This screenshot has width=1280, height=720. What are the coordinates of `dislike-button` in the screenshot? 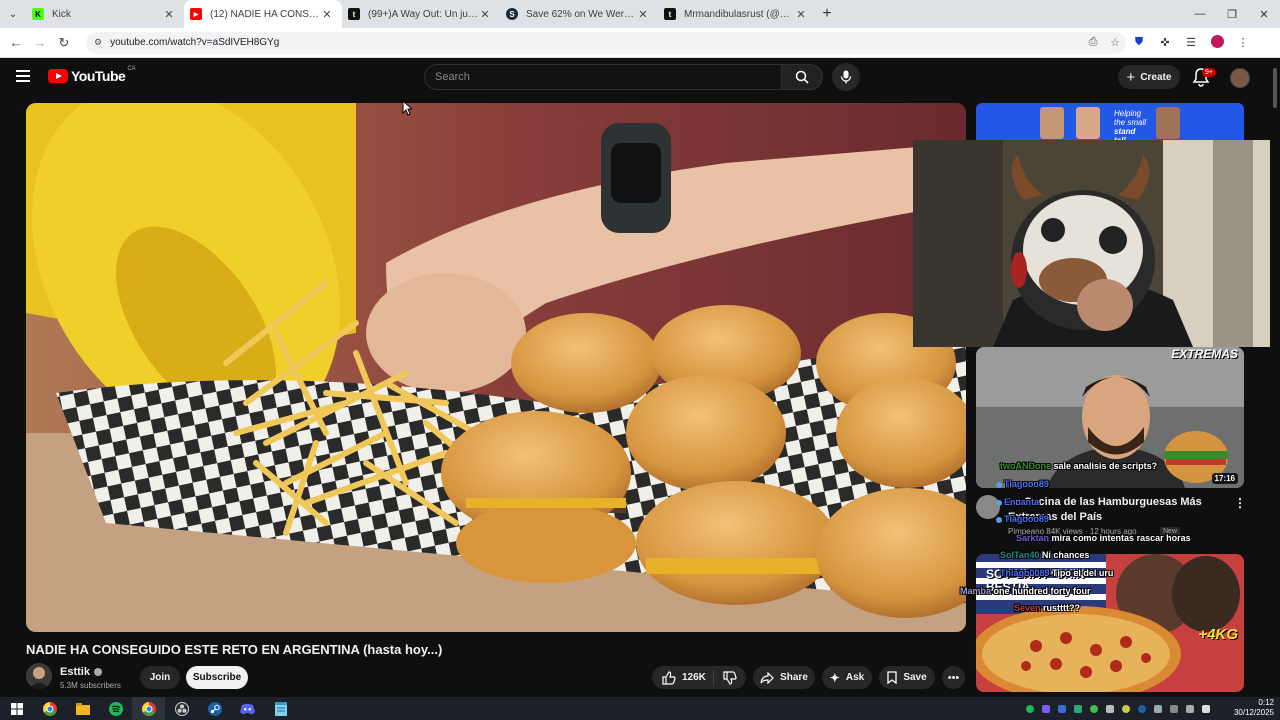 It's located at (730, 677).